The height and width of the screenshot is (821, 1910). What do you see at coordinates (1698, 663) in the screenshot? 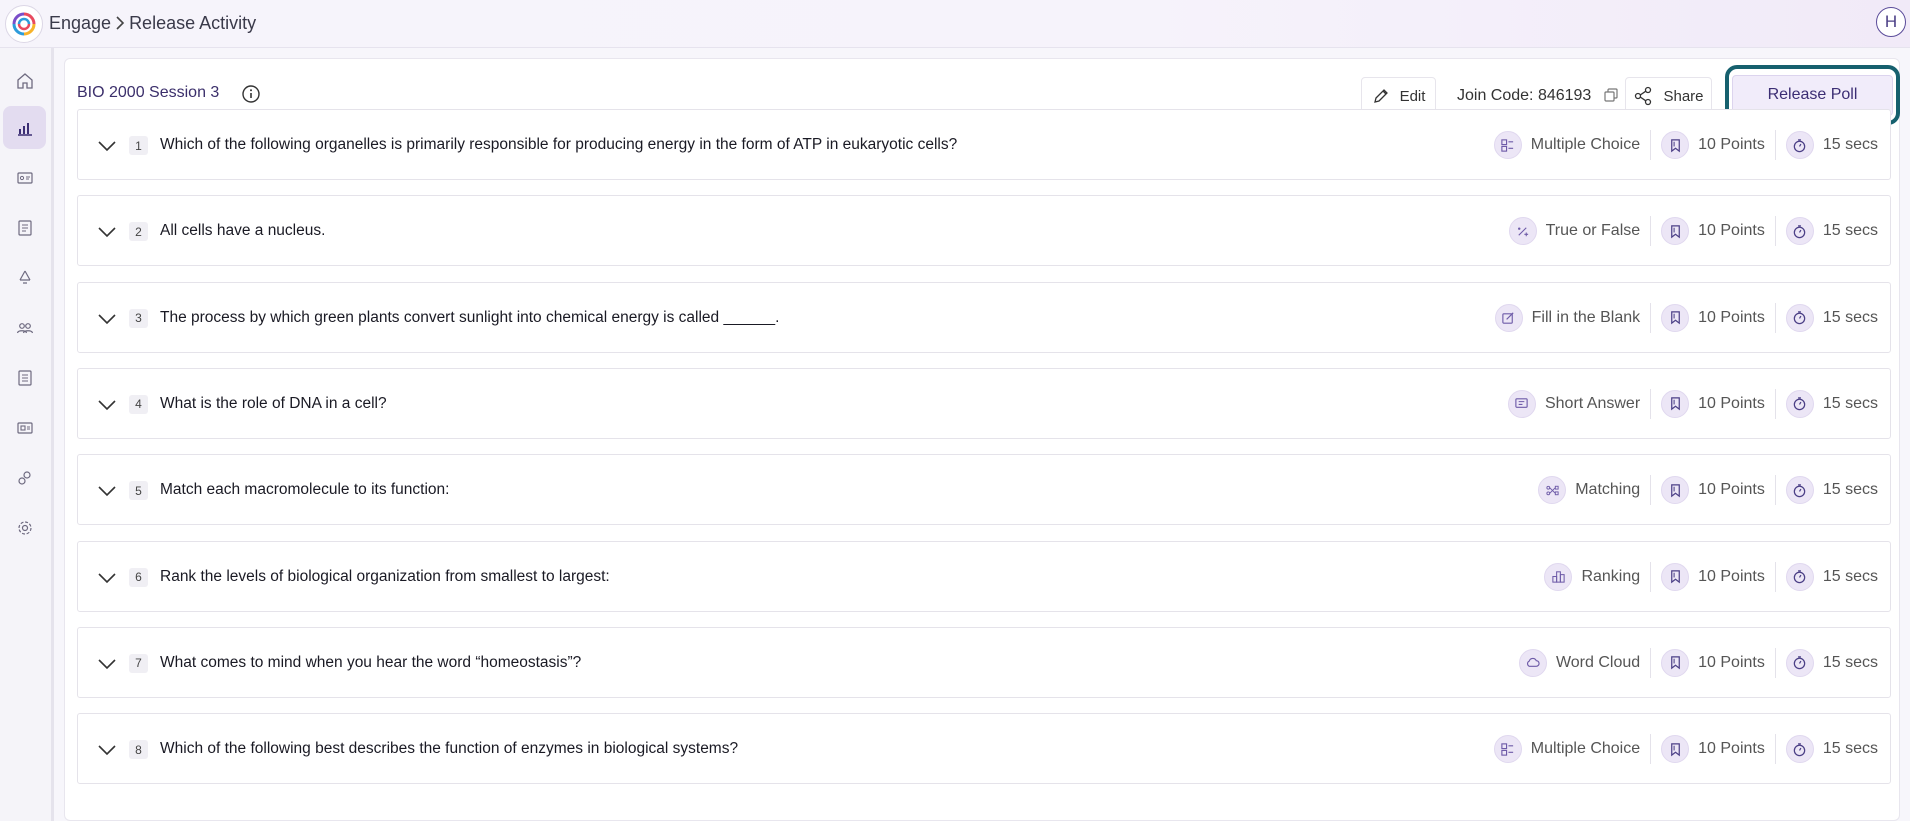
I see `question-meta: Word Cloud 10 Points 15 secs` at bounding box center [1698, 663].